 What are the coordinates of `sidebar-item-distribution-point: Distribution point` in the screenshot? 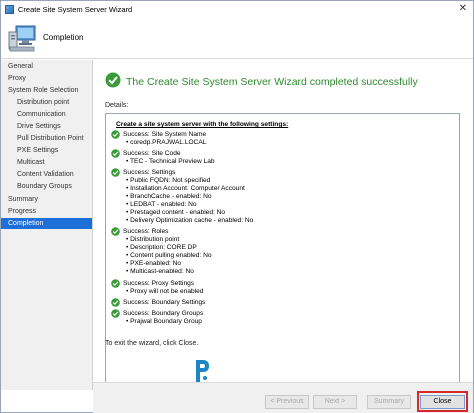 It's located at (46, 102).